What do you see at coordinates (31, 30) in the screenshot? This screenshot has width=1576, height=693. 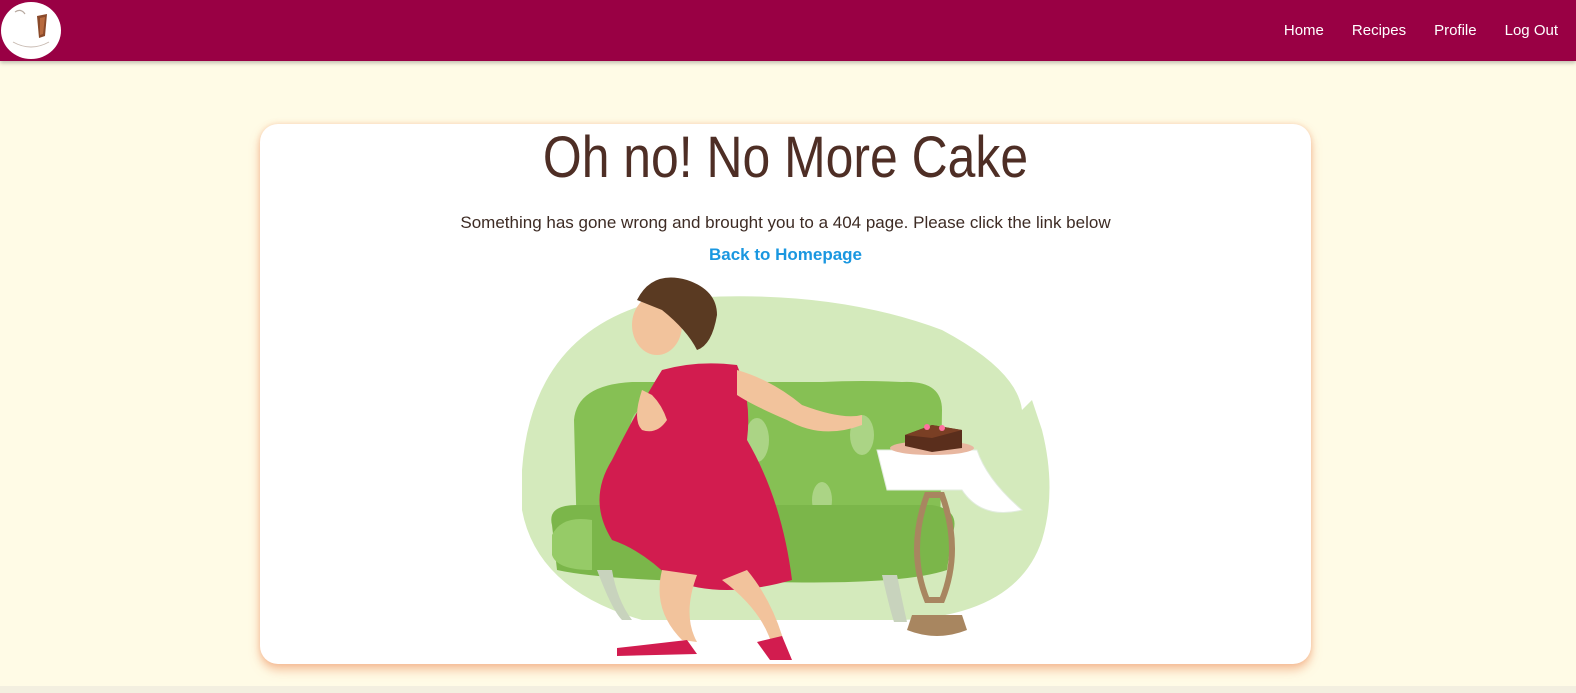 I see `lets-bake-logo-icon` at bounding box center [31, 30].